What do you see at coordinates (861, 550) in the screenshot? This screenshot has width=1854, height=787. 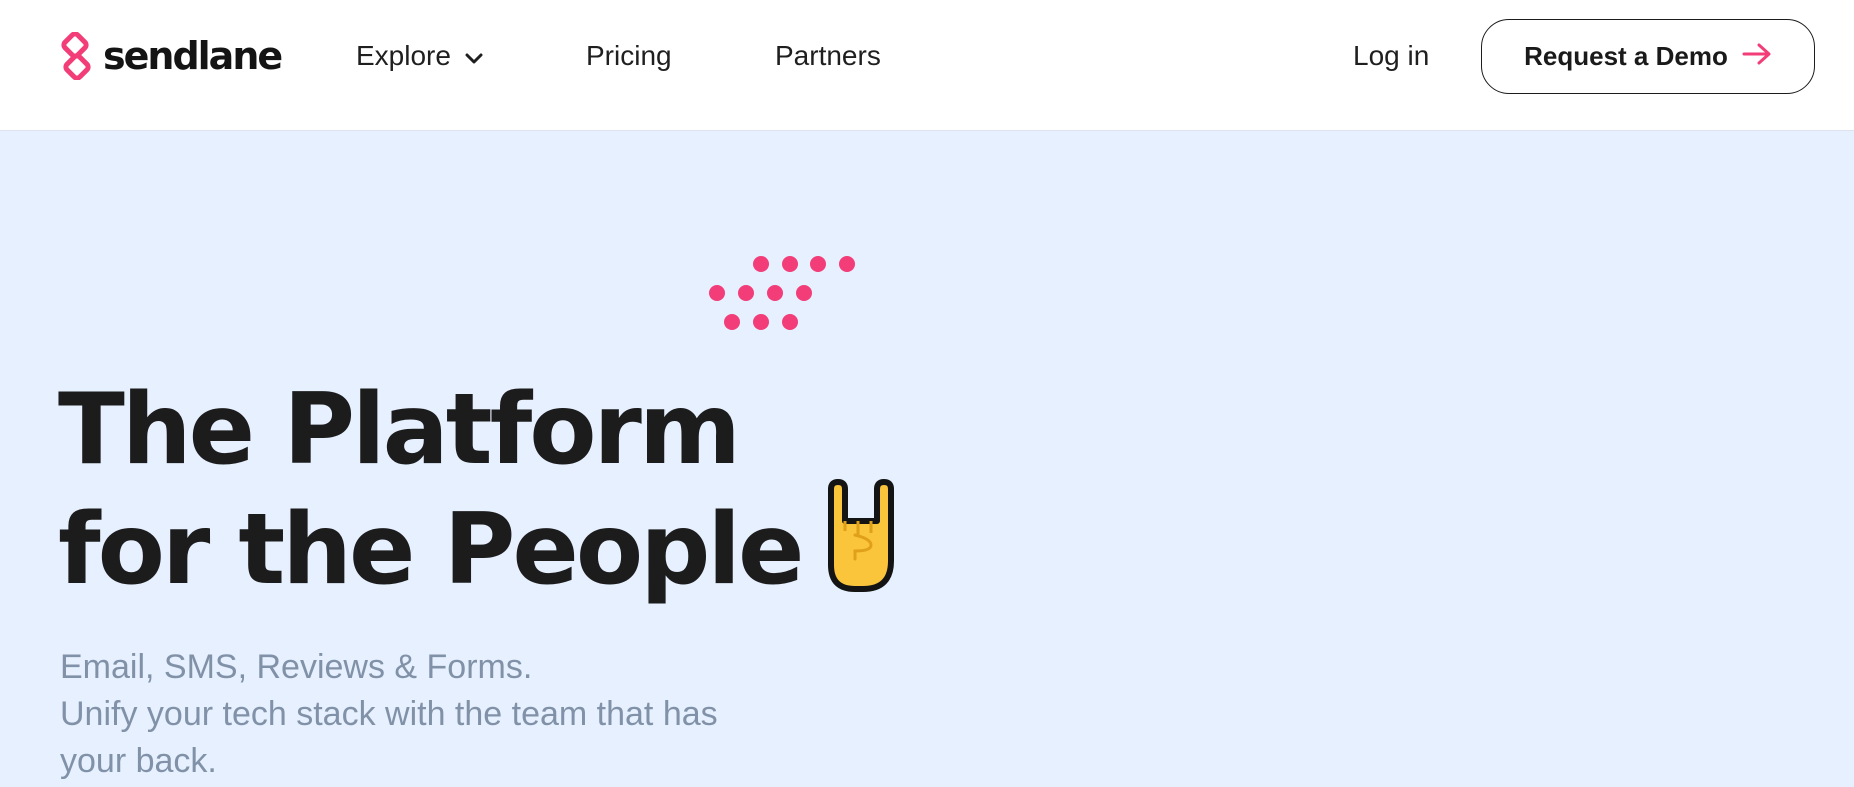 I see `rock-on-hand-icon` at bounding box center [861, 550].